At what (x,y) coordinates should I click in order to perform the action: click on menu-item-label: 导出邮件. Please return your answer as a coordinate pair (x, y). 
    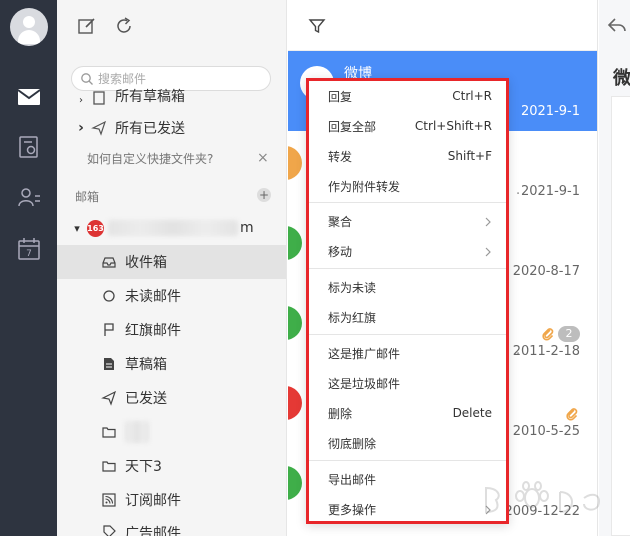
    Looking at the image, I should click on (352, 479).